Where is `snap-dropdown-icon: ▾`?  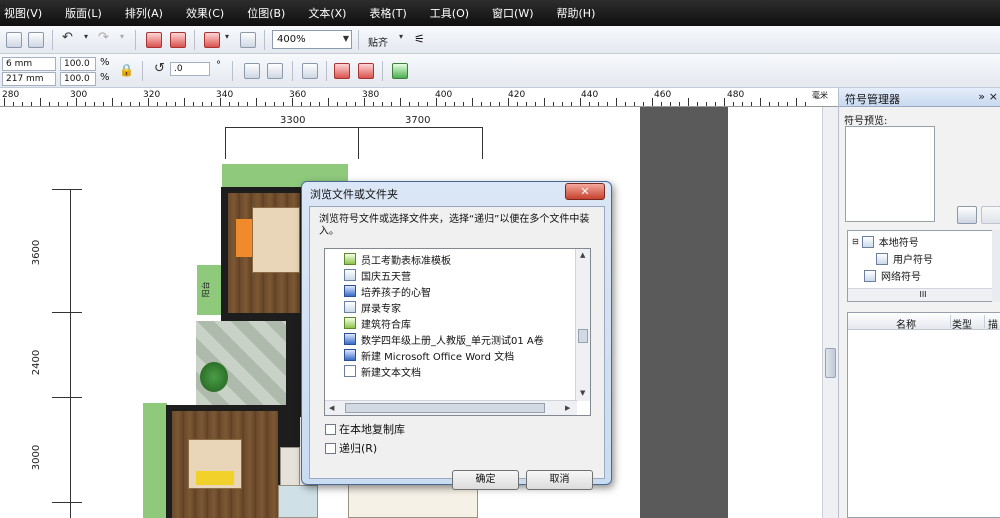 snap-dropdown-icon: ▾ is located at coordinates (401, 36).